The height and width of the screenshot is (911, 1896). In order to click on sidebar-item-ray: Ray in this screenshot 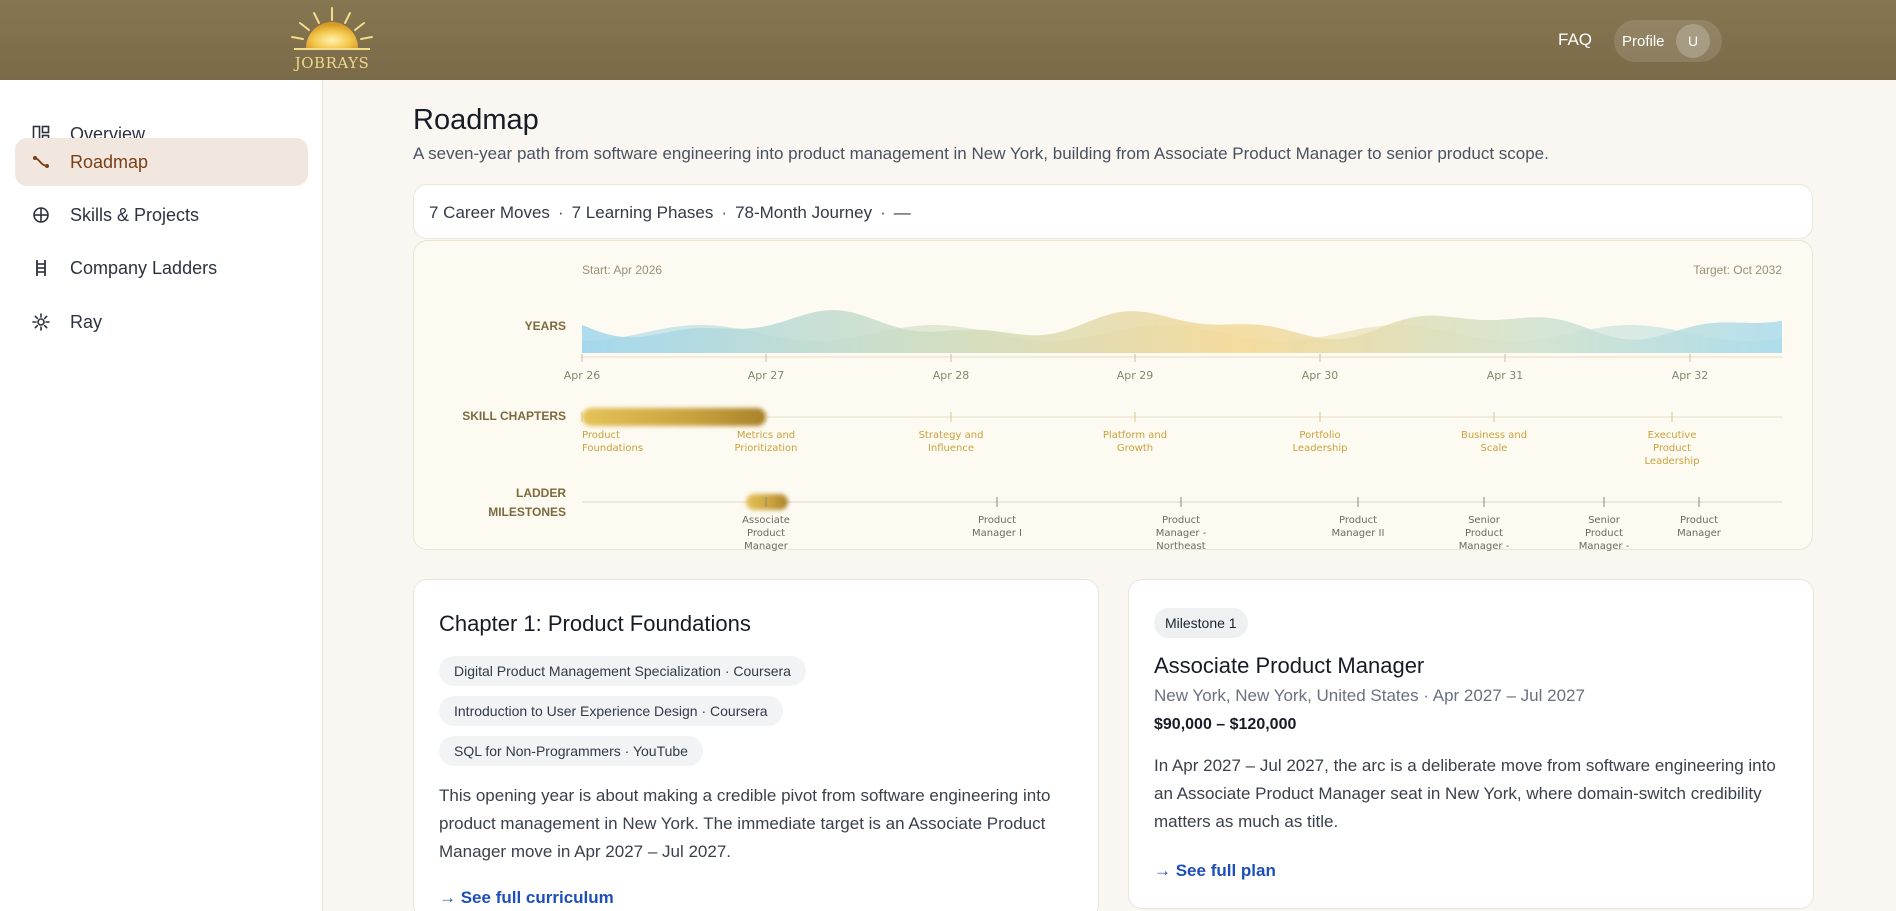, I will do `click(161, 322)`.